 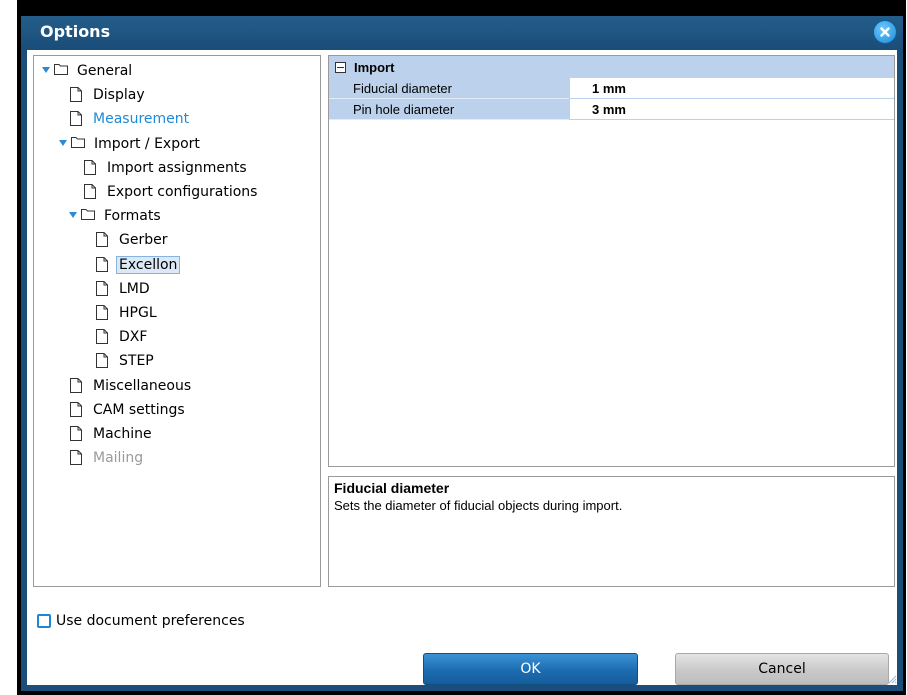 I want to click on tree-item-hpgl: HPGL, so click(x=128, y=313).